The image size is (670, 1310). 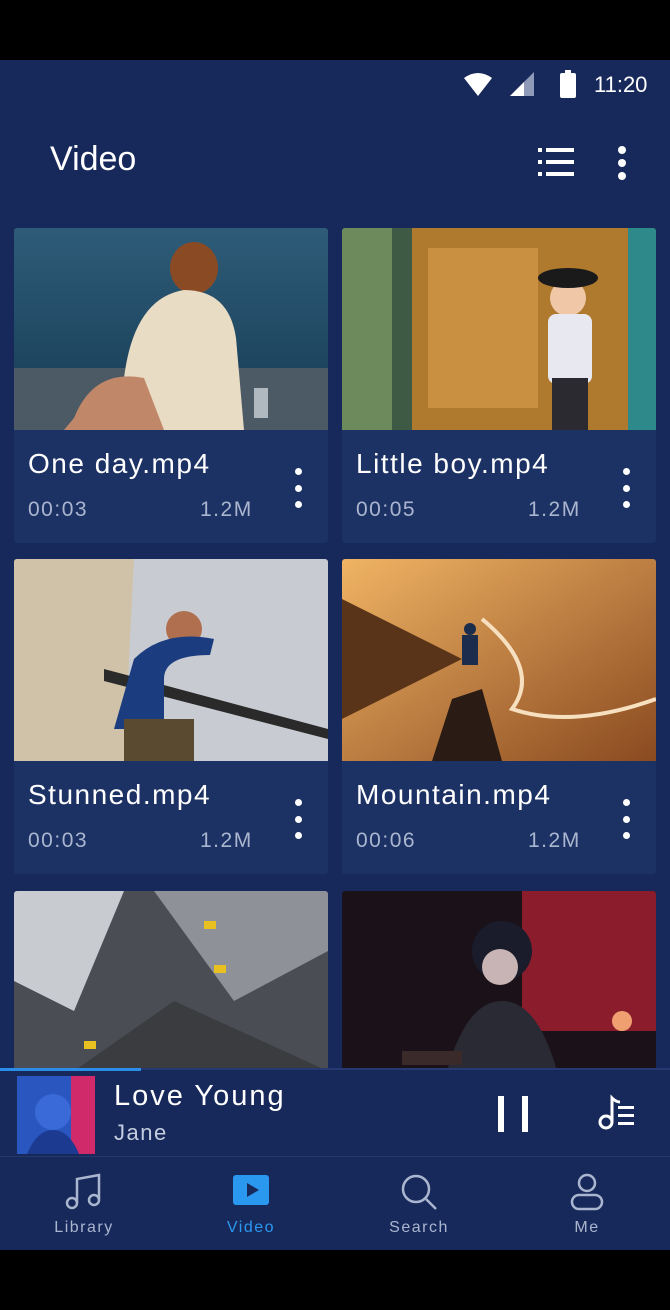 I want to click on nav-label: Video, so click(x=251, y=1227).